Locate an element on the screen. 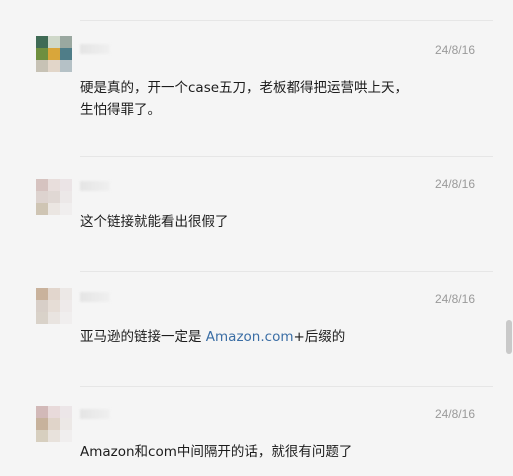  comment-text: 这个链接就能看出很假了 is located at coordinates (154, 222).